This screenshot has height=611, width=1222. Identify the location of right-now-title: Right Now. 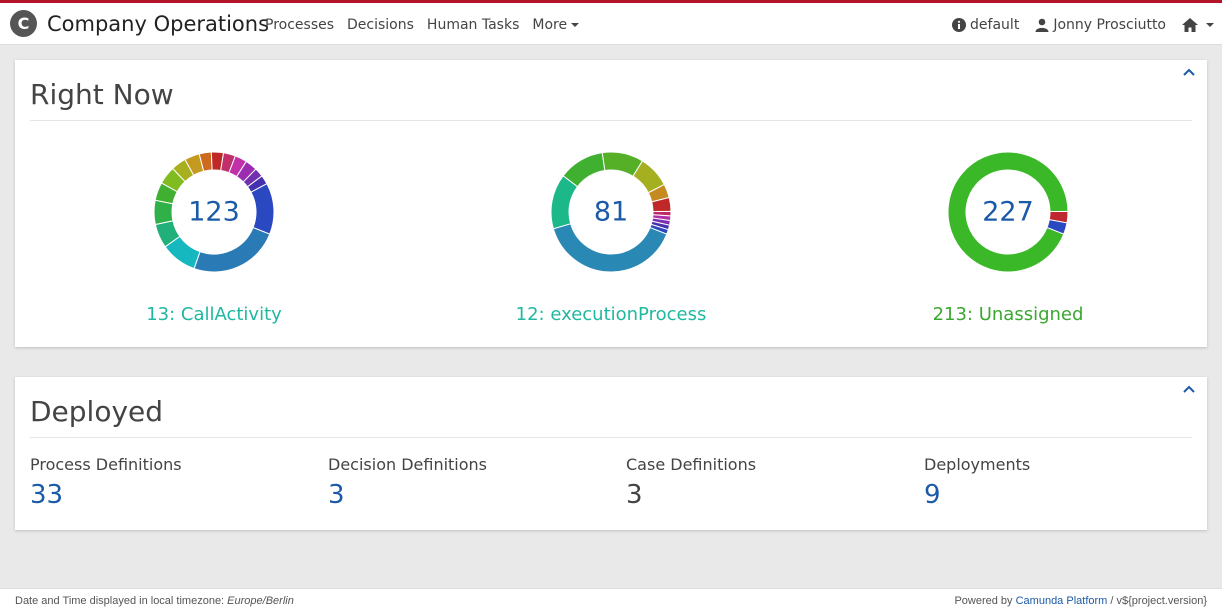
(102, 94).